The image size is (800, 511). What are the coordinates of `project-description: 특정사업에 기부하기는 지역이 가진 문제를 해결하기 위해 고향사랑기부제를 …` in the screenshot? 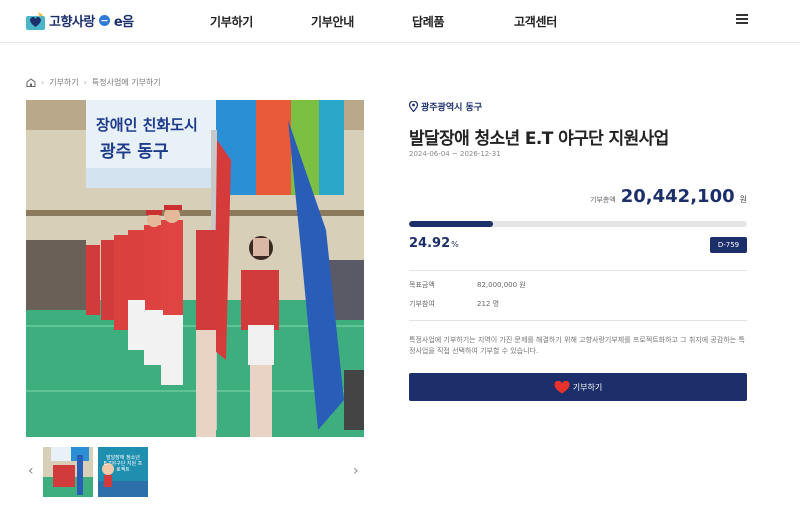 It's located at (577, 345).